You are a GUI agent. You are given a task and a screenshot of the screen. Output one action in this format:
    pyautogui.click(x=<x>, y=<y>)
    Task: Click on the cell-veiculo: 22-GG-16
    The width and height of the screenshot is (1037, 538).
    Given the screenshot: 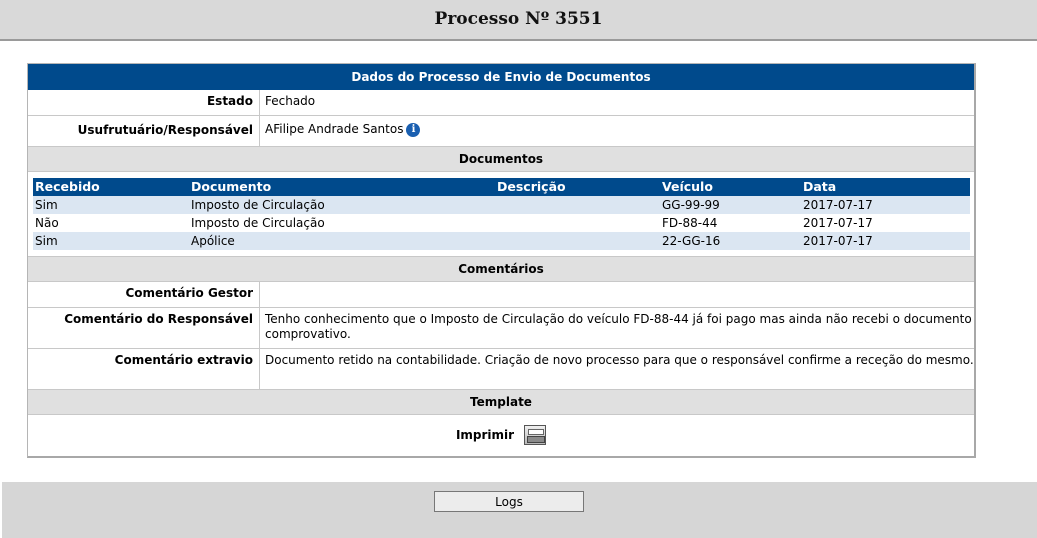 What is the action you would take?
    pyautogui.click(x=730, y=241)
    